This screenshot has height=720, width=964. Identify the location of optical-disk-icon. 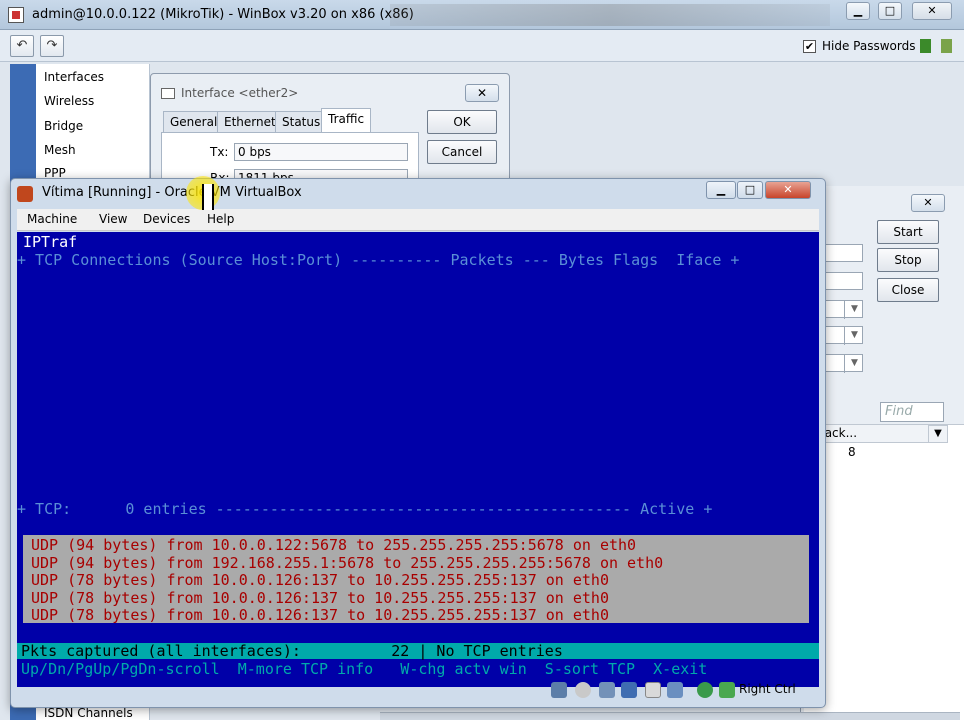
(583, 690).